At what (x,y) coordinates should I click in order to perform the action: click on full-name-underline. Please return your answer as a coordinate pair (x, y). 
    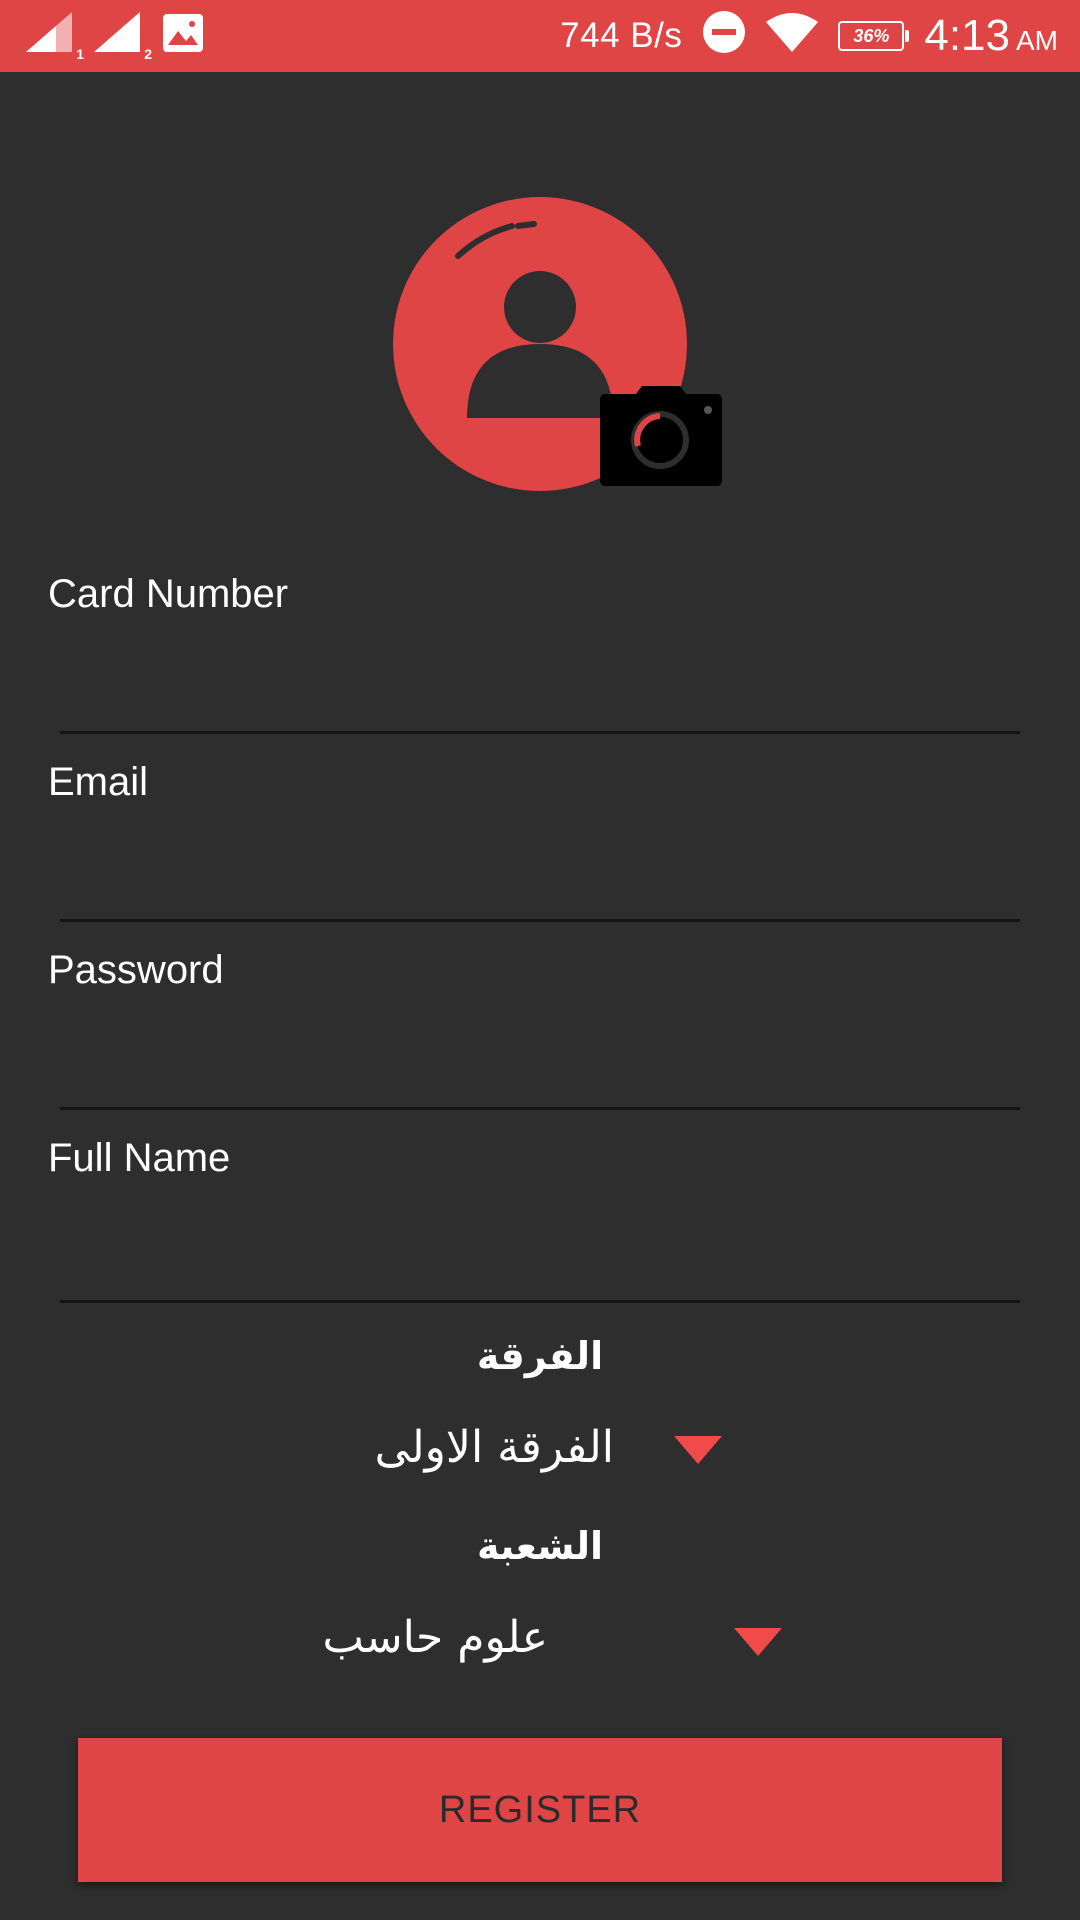
    Looking at the image, I should click on (540, 1301).